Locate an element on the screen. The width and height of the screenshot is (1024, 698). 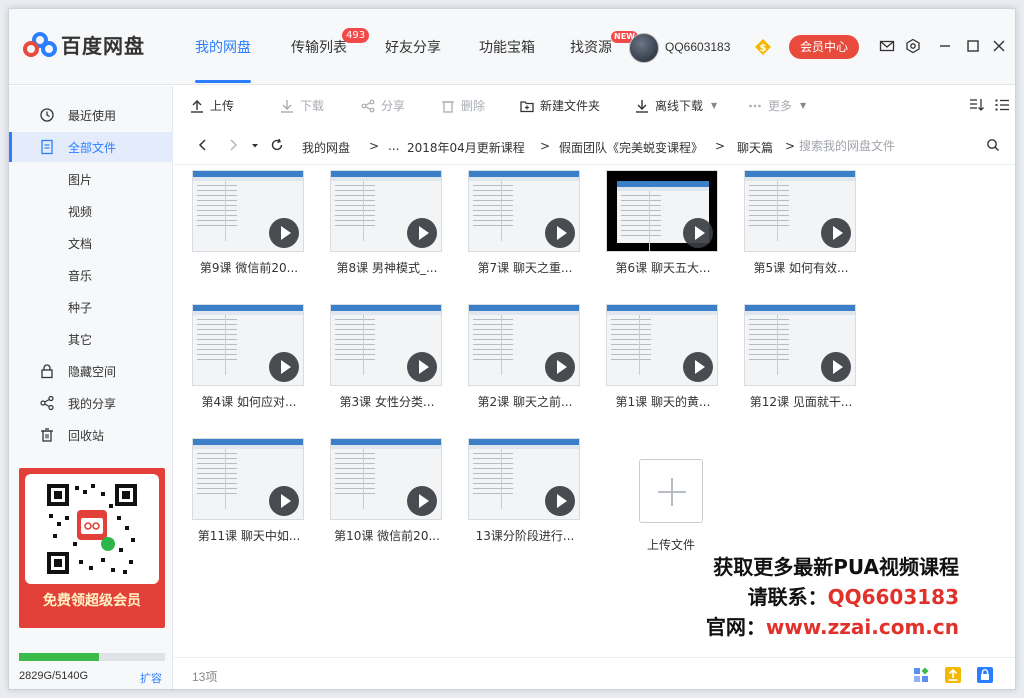
sidebar-item-label: 音乐 is located at coordinates (80, 275).